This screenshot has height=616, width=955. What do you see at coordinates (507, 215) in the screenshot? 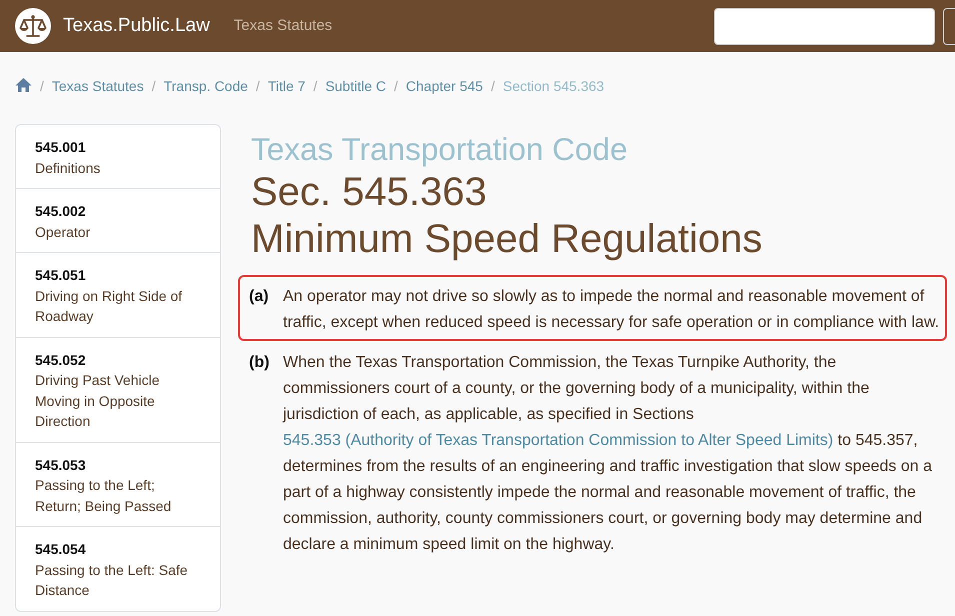
I see `section-title: Sec. 545.363 Minimum Speed Regulations` at bounding box center [507, 215].